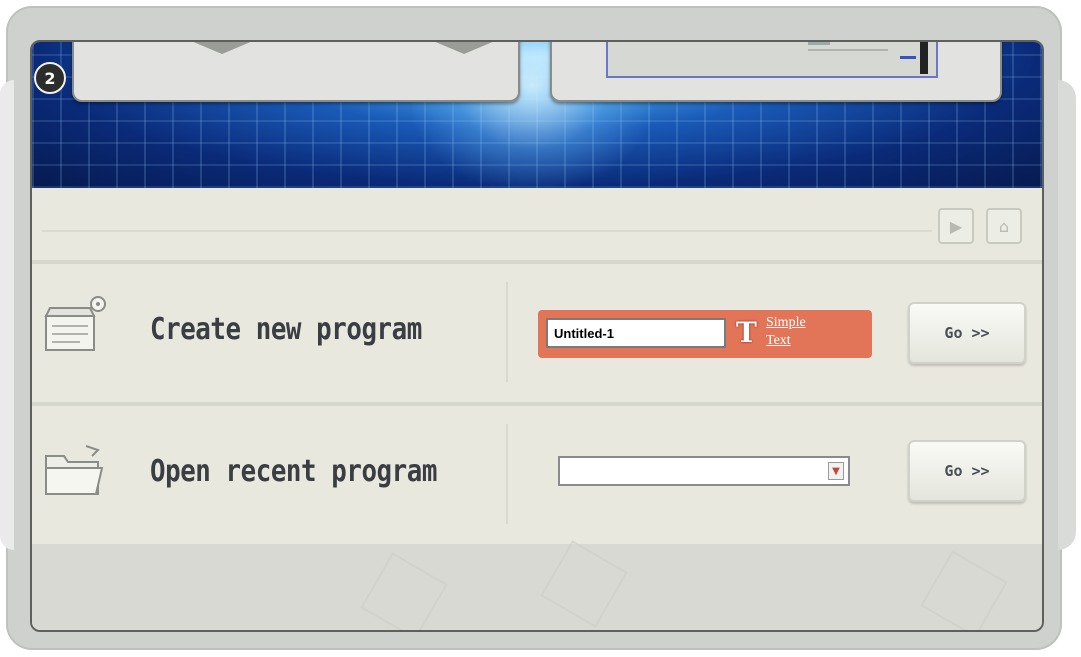  Describe the element at coordinates (772, 60) in the screenshot. I see `thumbnail-preview` at that location.